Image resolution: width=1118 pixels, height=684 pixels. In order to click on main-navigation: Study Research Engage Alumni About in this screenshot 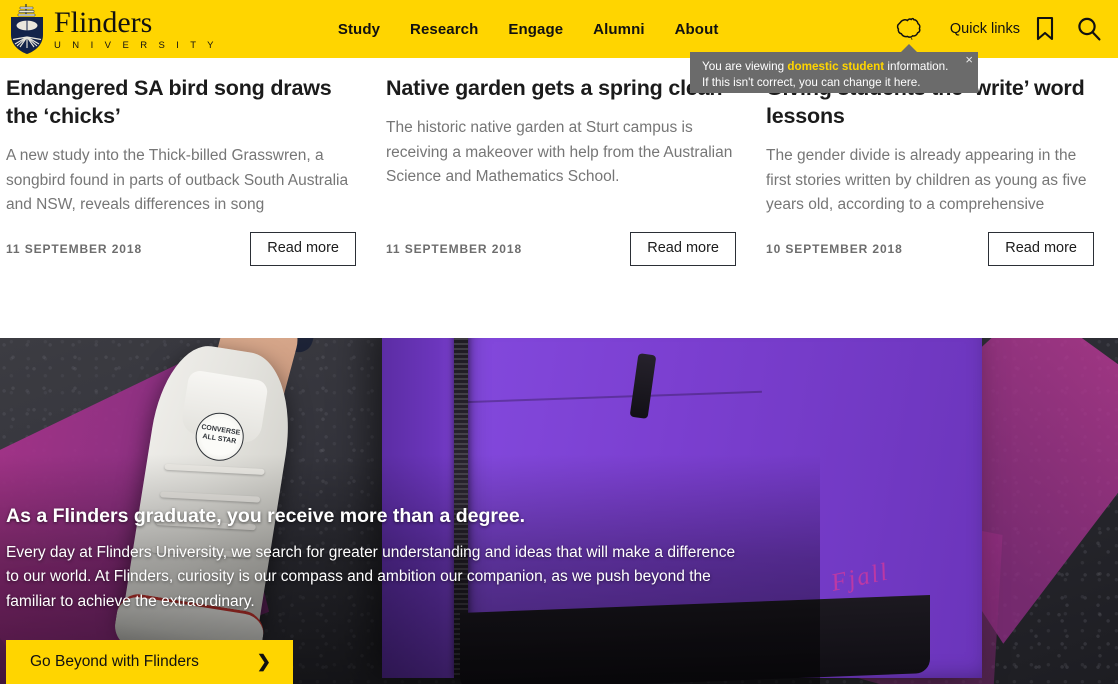, I will do `click(528, 29)`.